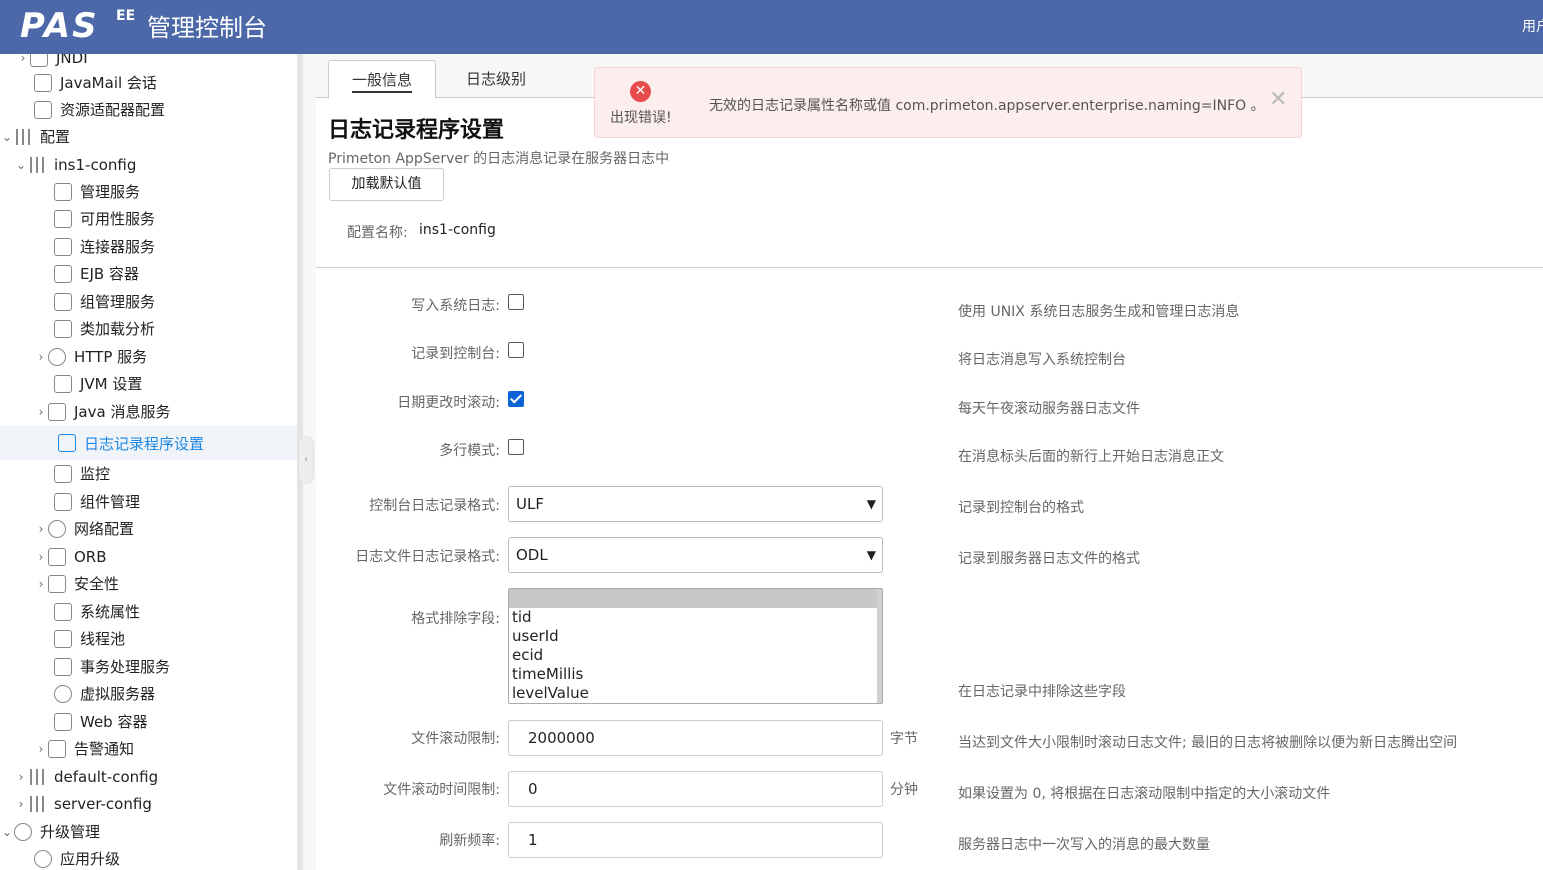  What do you see at coordinates (70, 832) in the screenshot?
I see `tree-item-label: 升级管理` at bounding box center [70, 832].